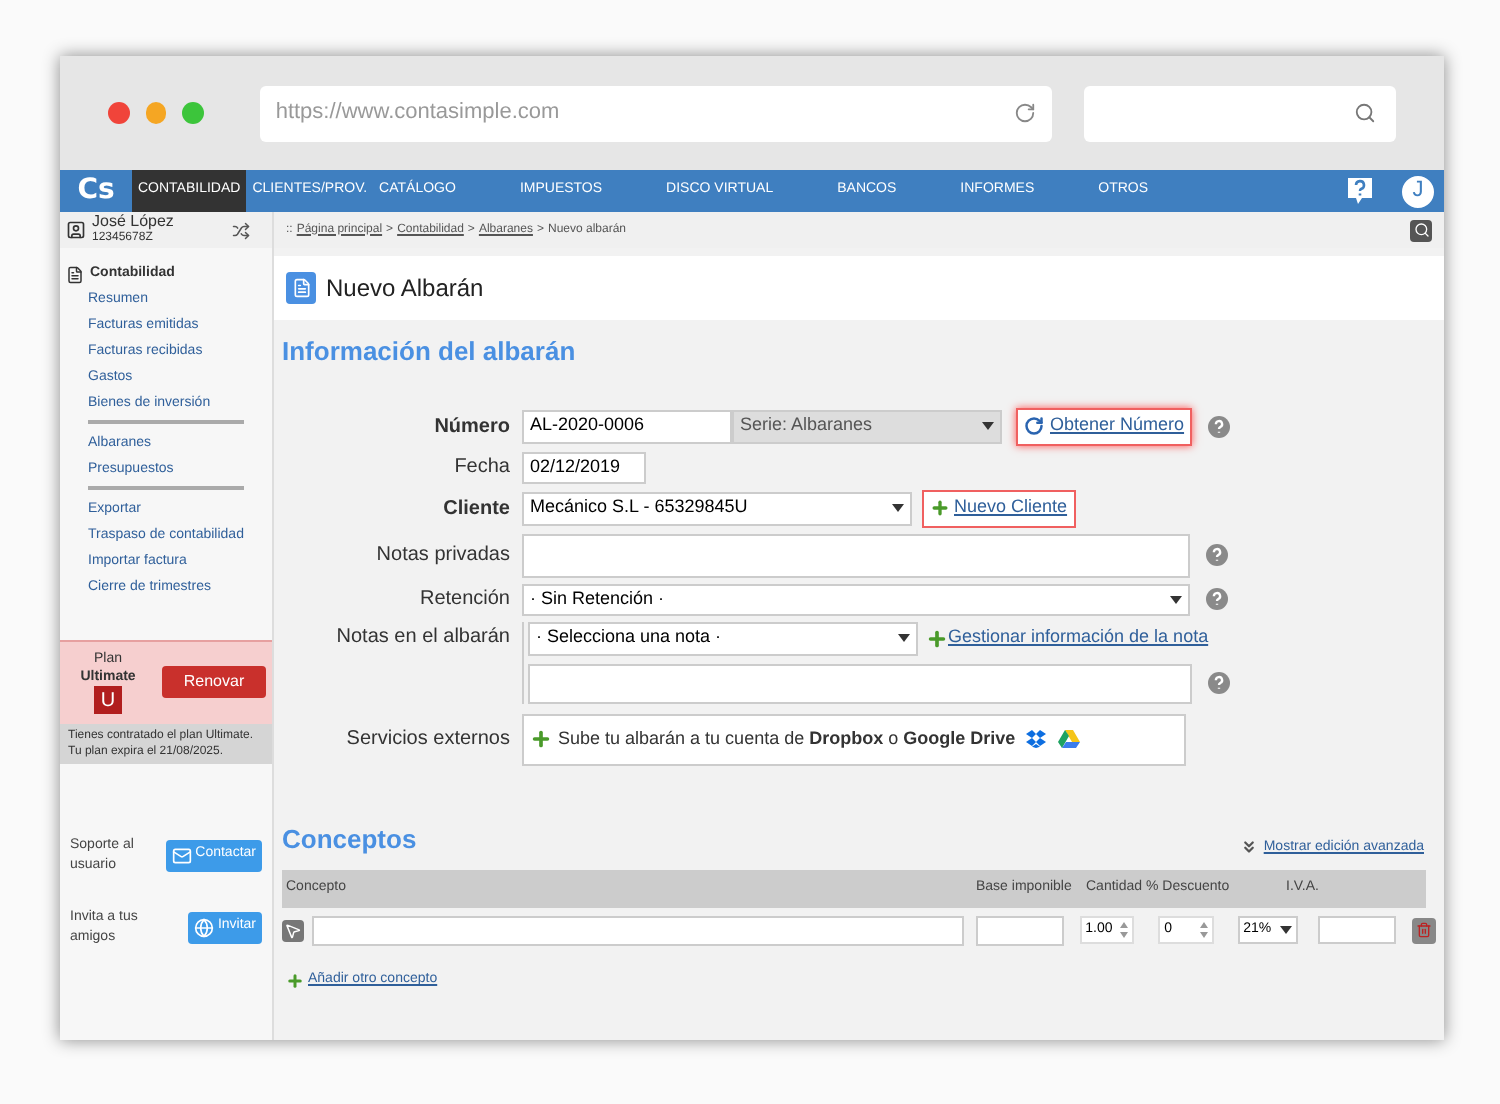 The image size is (1500, 1104). Describe the element at coordinates (75, 274) in the screenshot. I see `document-icon` at that location.